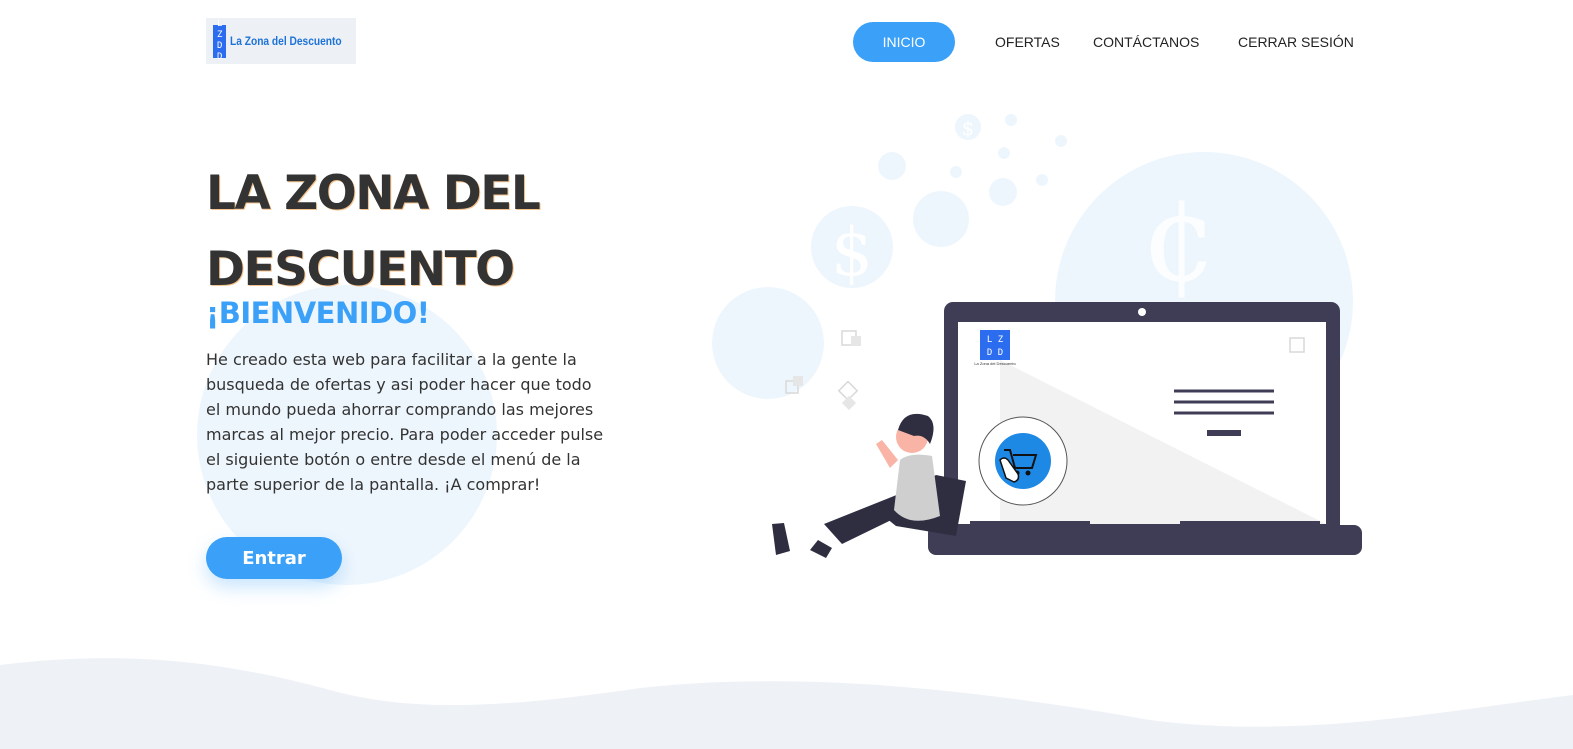  What do you see at coordinates (904, 42) in the screenshot?
I see `nav-inicio: INICIO` at bounding box center [904, 42].